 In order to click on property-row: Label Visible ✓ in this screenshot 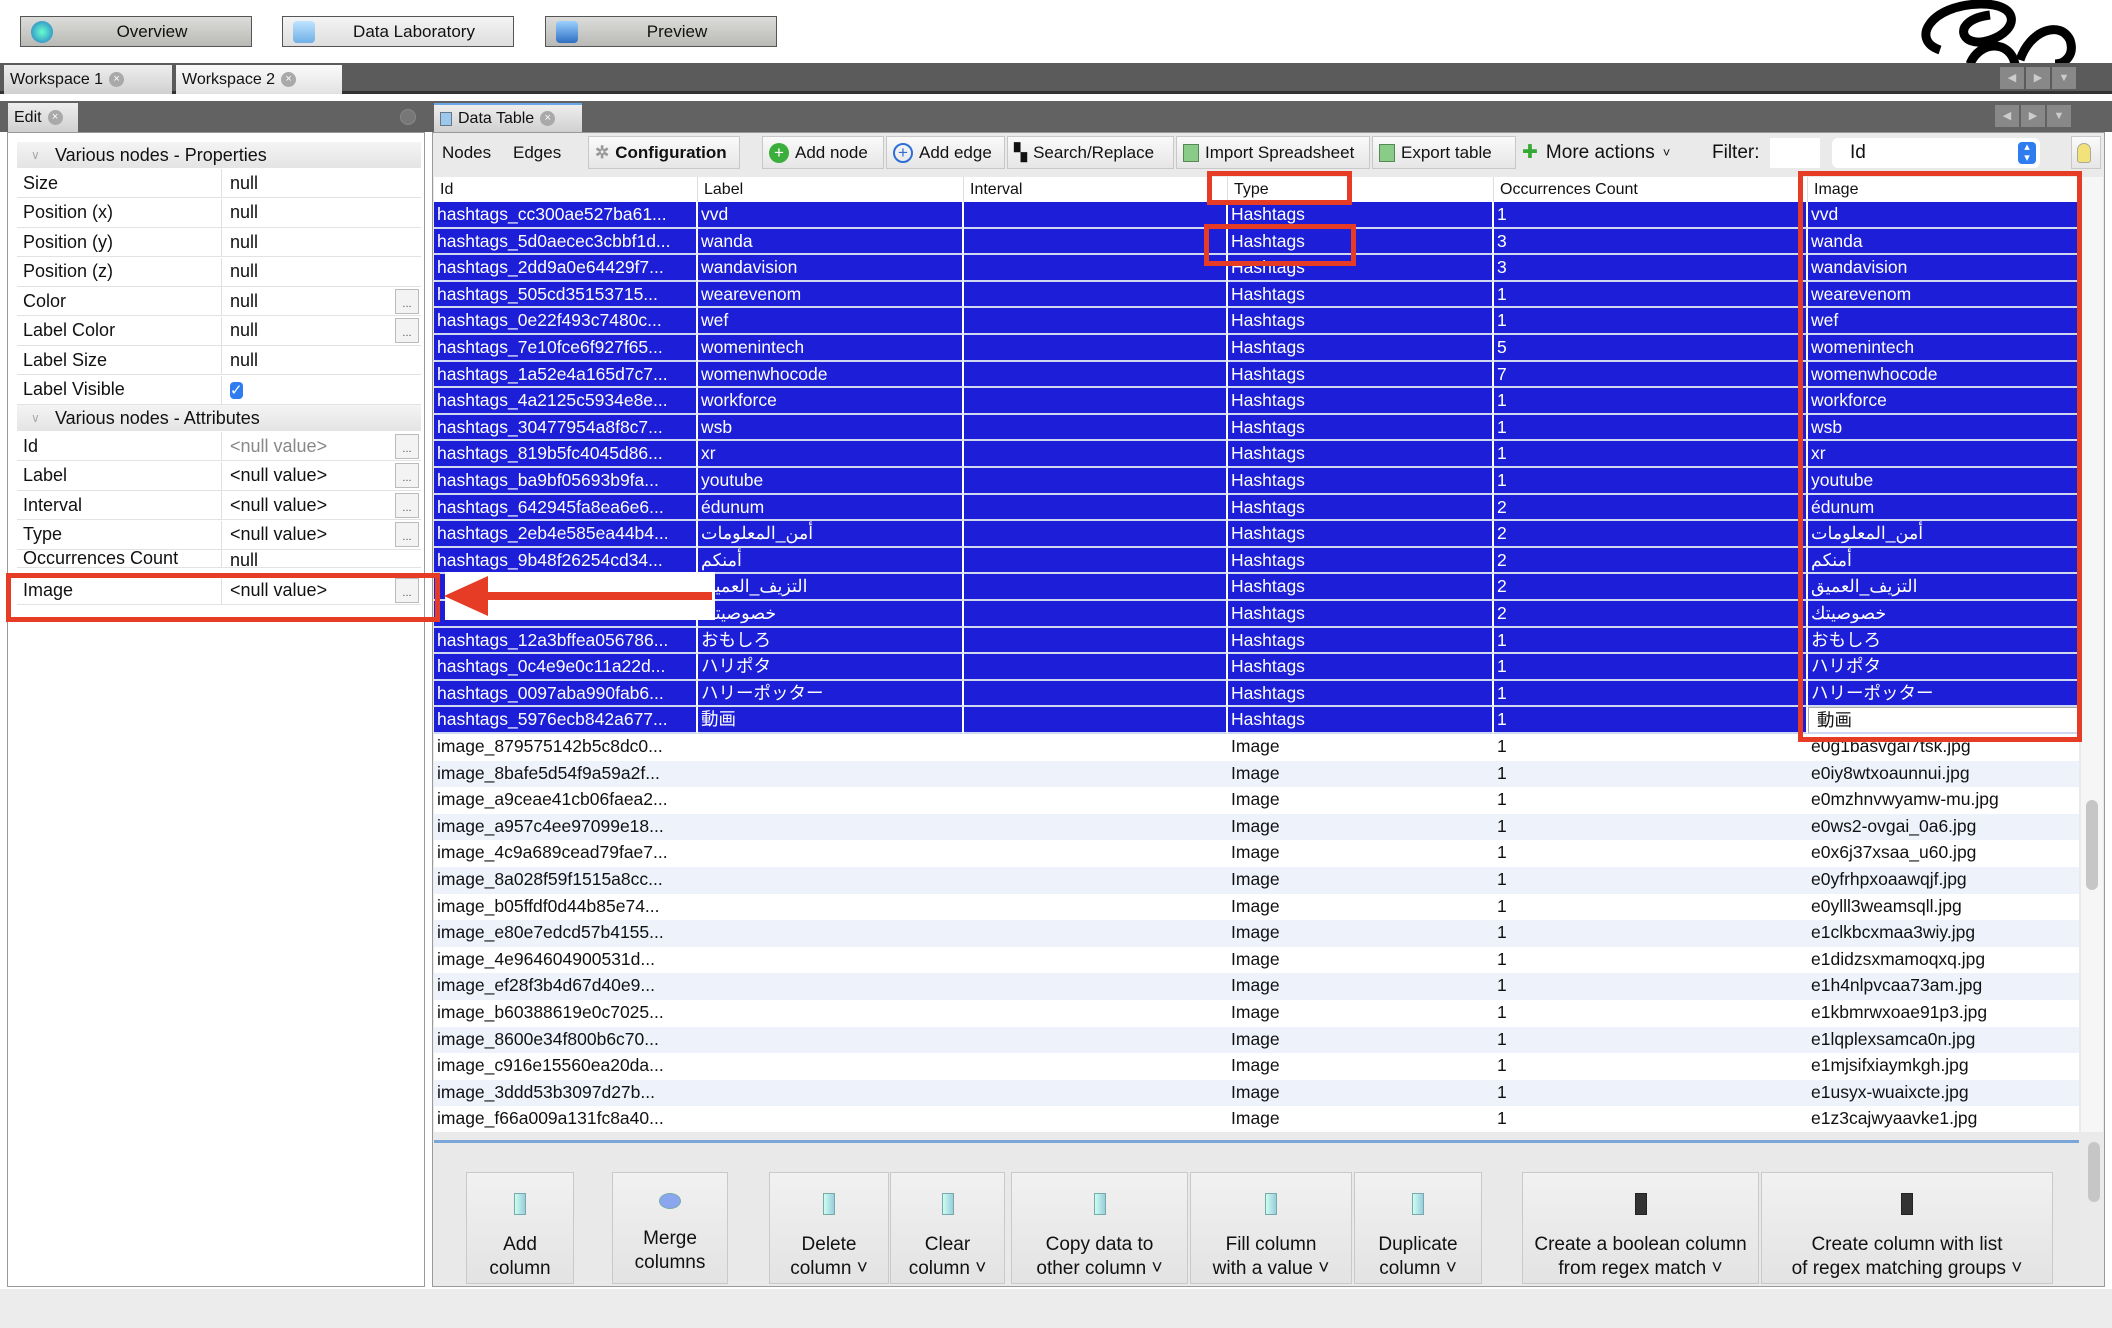, I will do `click(219, 390)`.